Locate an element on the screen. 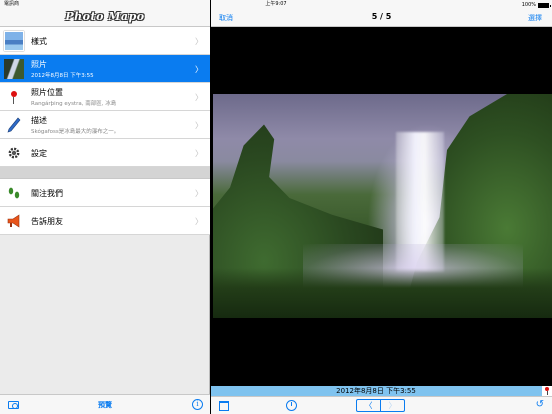  photo-date-caption-bar: 2012年8月8日 下午3:55 is located at coordinates (381, 391).